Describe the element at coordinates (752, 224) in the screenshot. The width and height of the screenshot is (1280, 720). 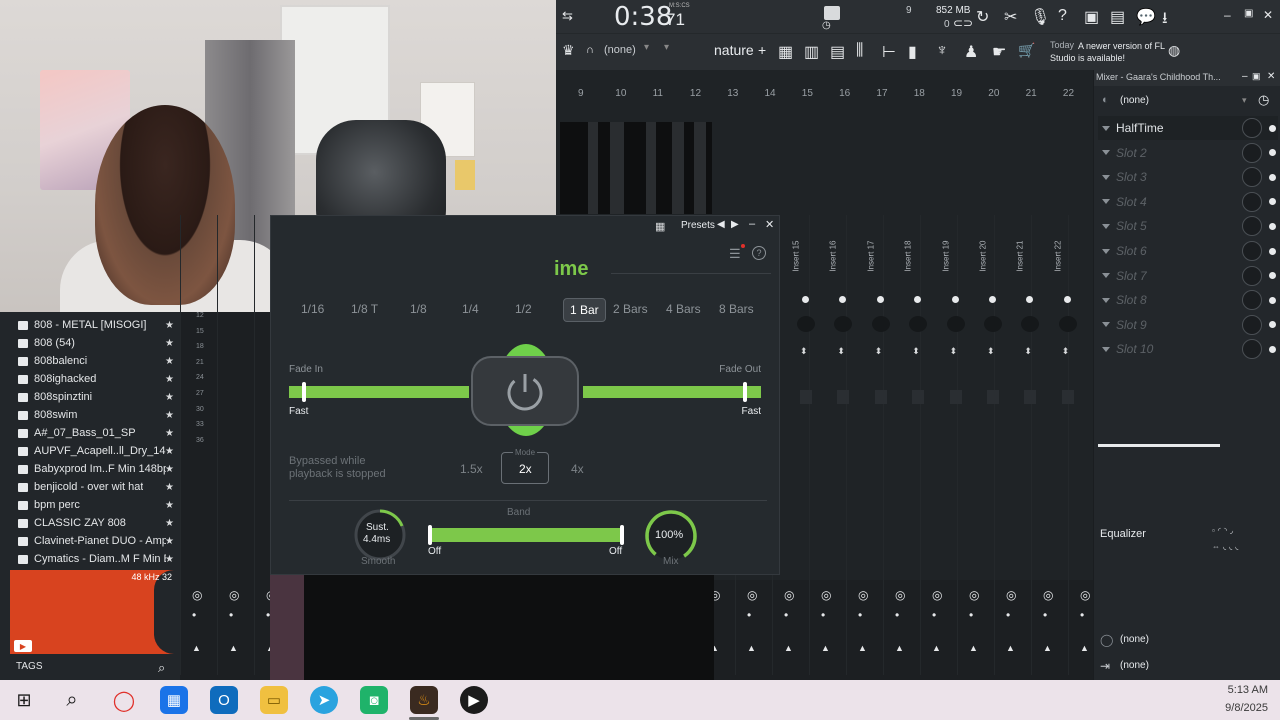
I see `plugin-minimize-icon: –` at that location.